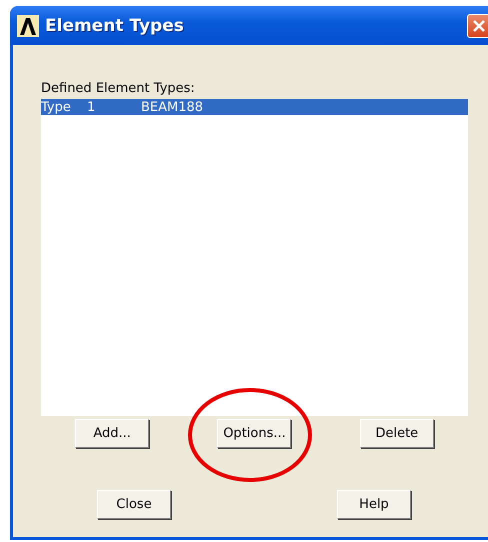  What do you see at coordinates (115, 26) in the screenshot?
I see `window-title: Element Types` at bounding box center [115, 26].